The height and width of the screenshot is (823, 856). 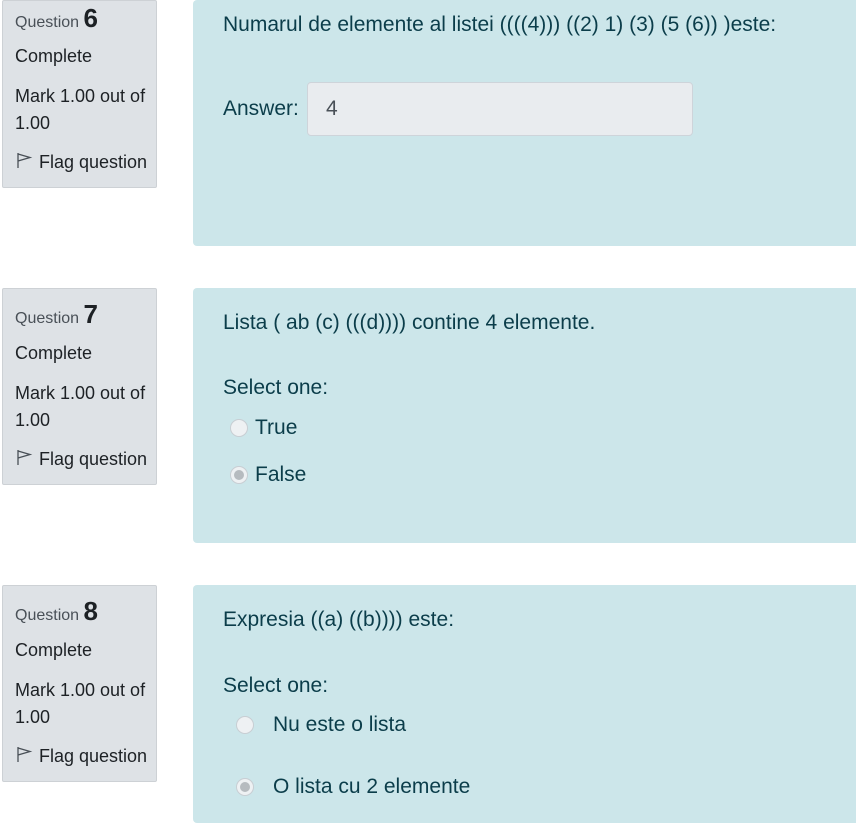 I want to click on question-text: Expresia ((a) ((b)))) este:, so click(x=339, y=619).